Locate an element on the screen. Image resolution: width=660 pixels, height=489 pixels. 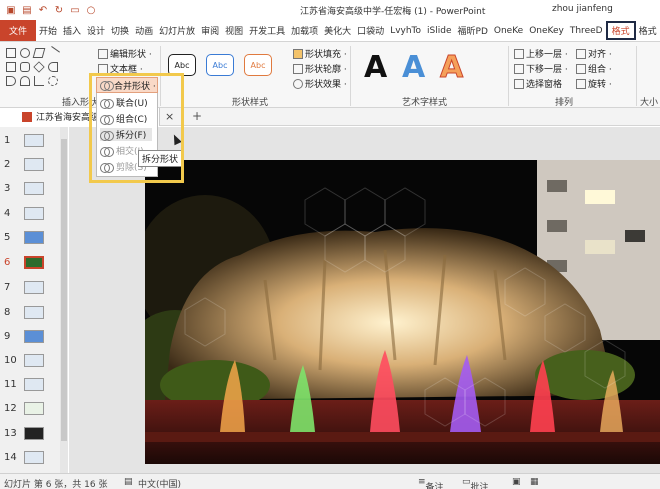
pen-icon is located at coordinates (298, 68).